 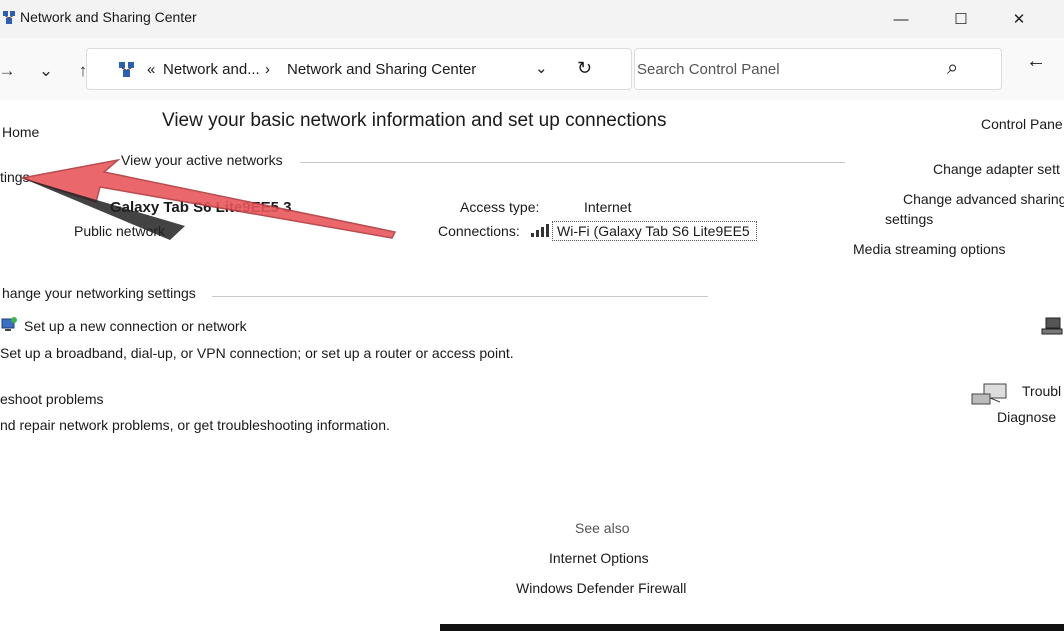 I want to click on troubleshoot-icon, so click(x=992, y=396).